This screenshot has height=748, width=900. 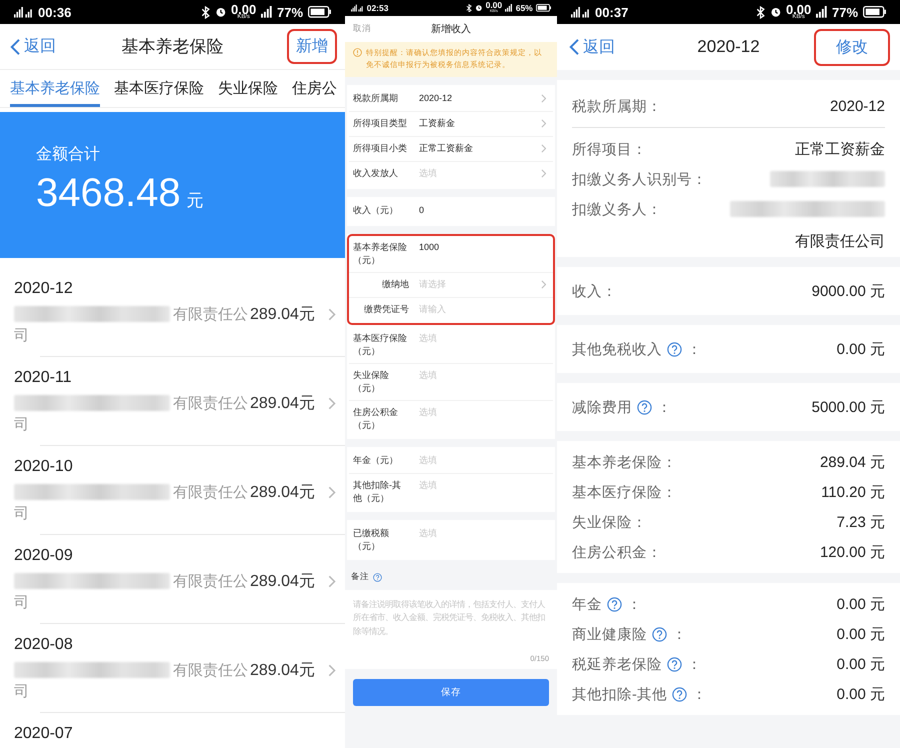 I want to click on detail-value: 2020-12, so click(x=857, y=106).